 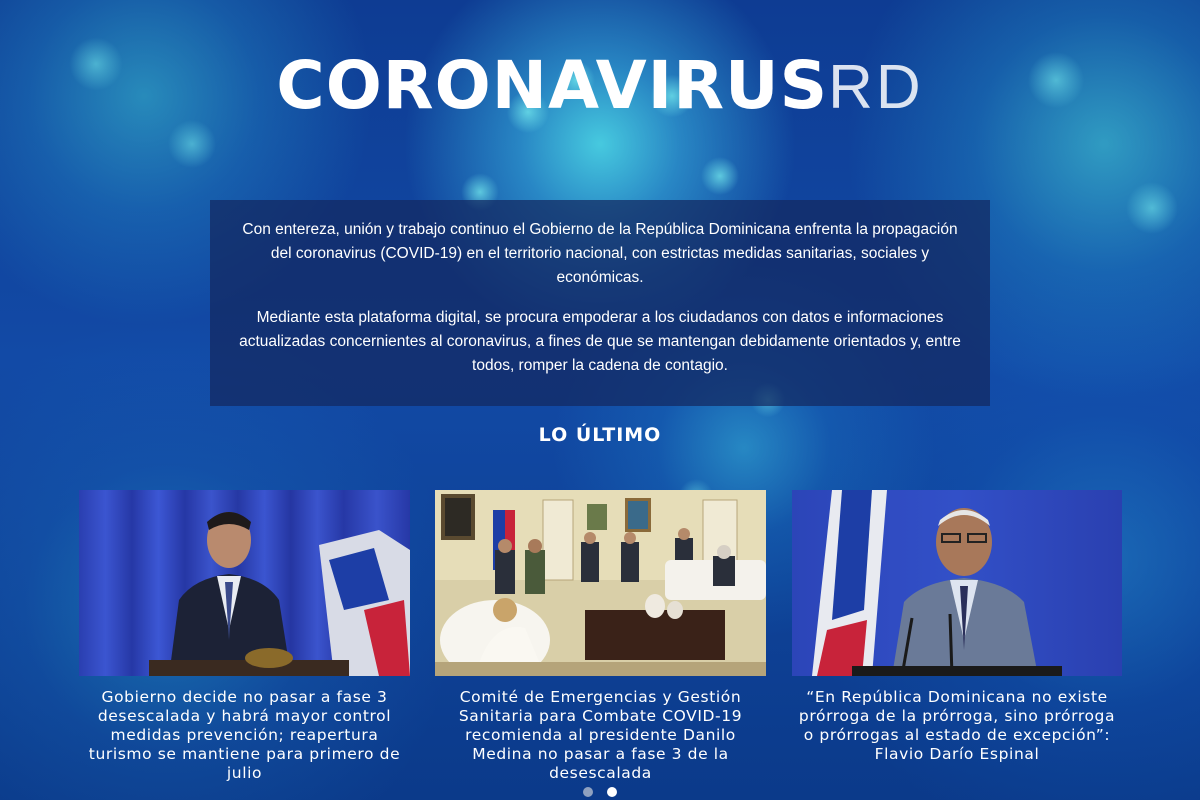 I want to click on site-title: CORONAVIRUSRD, so click(x=600, y=87).